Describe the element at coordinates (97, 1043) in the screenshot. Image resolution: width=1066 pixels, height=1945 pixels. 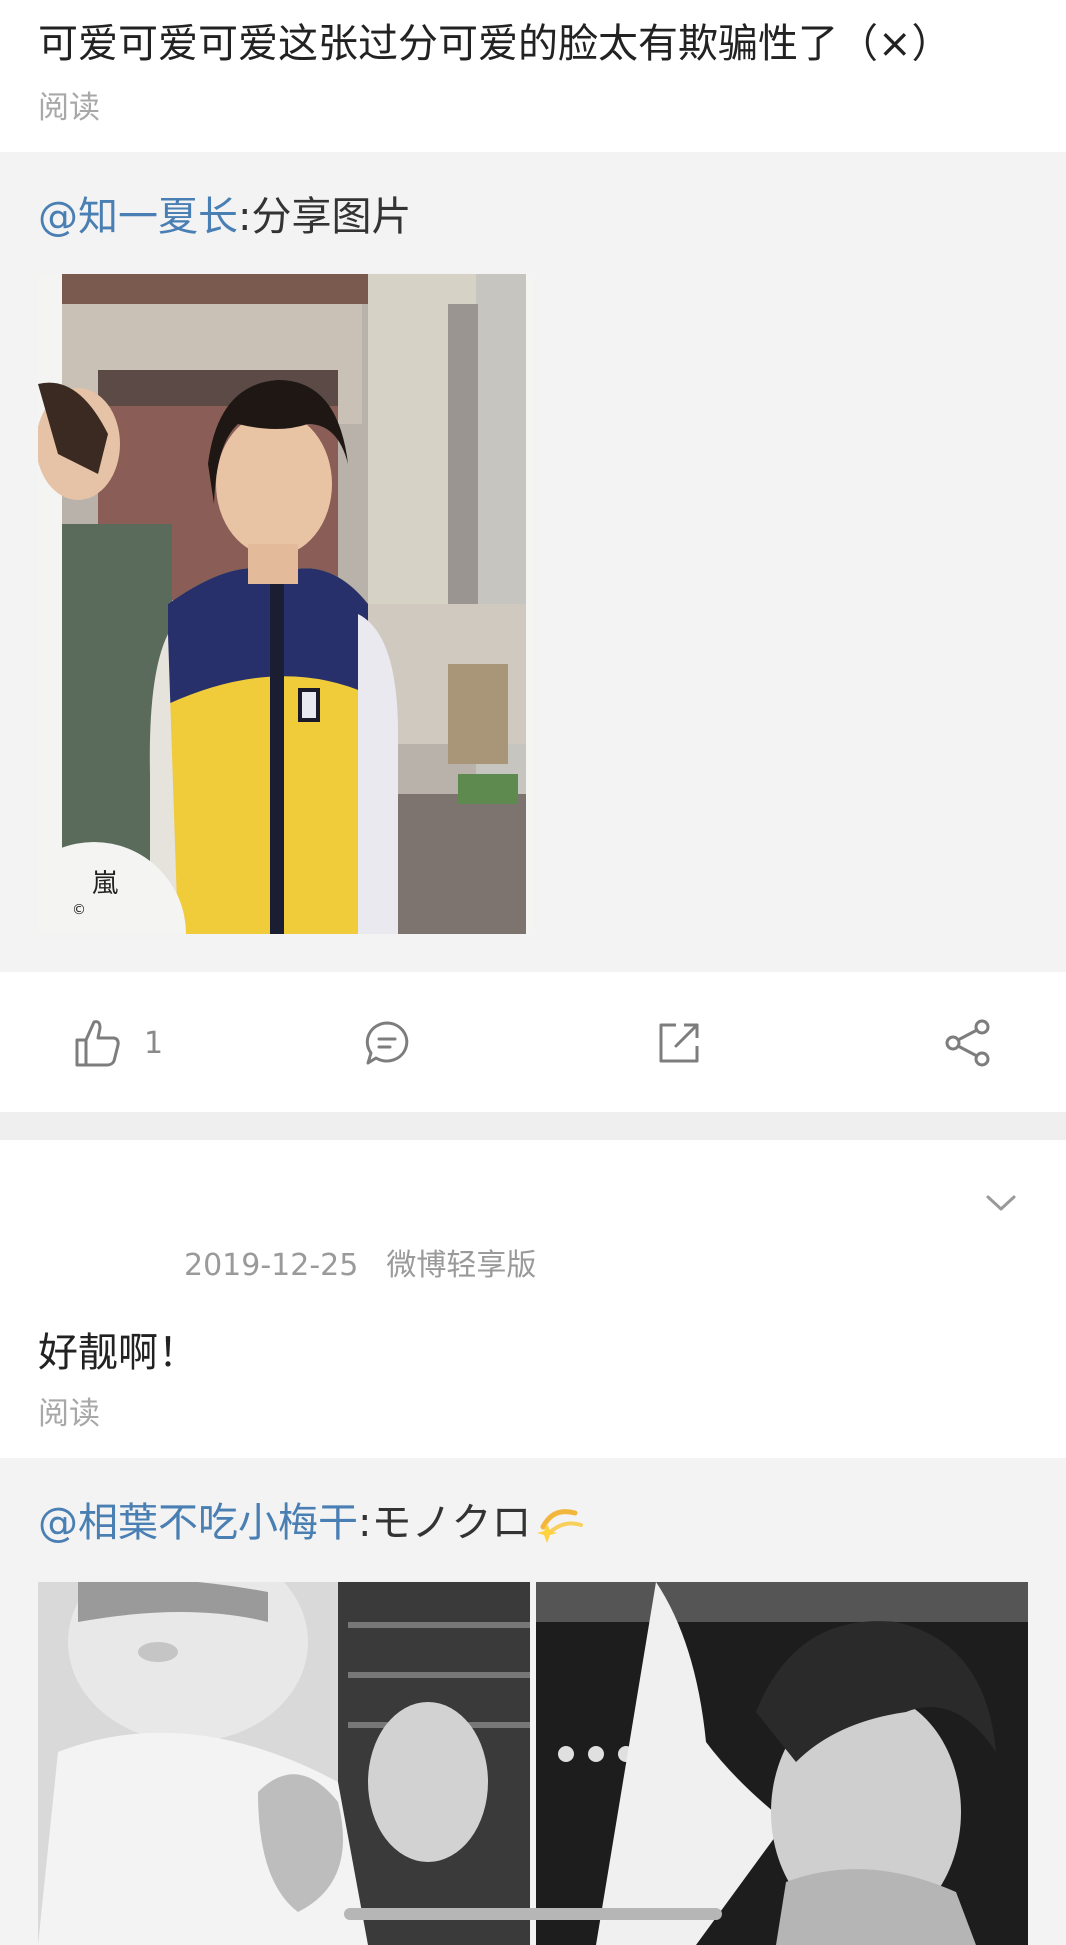
I see `thumbs-up-icon` at that location.